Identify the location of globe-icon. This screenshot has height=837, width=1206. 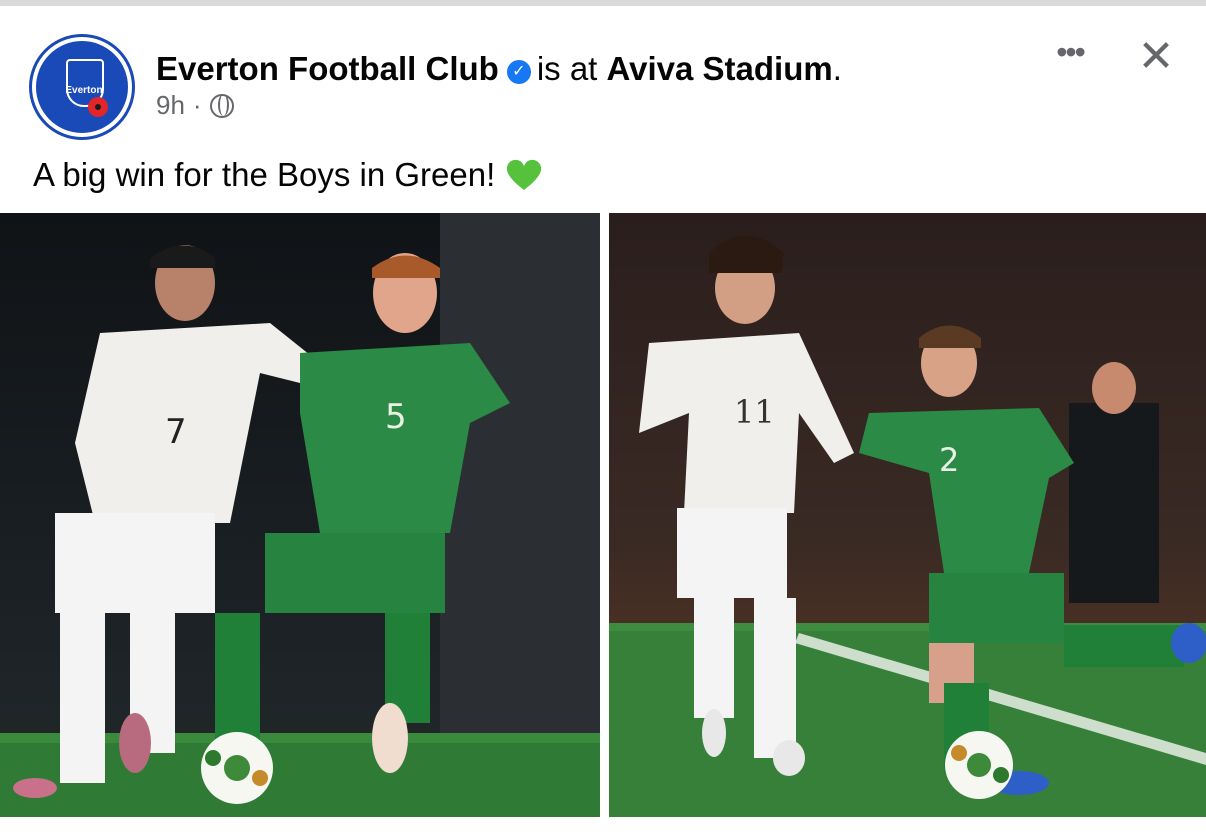
(221, 105).